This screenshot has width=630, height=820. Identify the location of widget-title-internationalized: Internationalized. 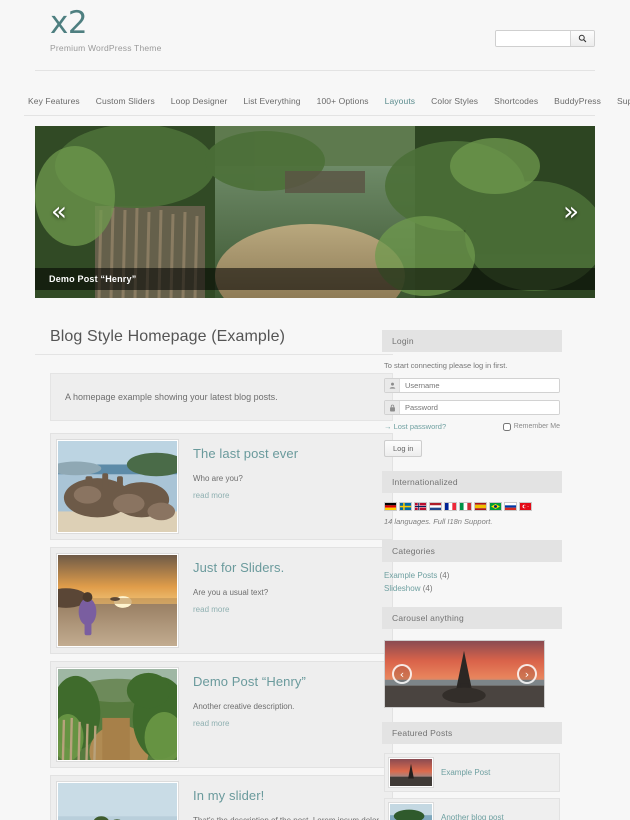
(472, 482).